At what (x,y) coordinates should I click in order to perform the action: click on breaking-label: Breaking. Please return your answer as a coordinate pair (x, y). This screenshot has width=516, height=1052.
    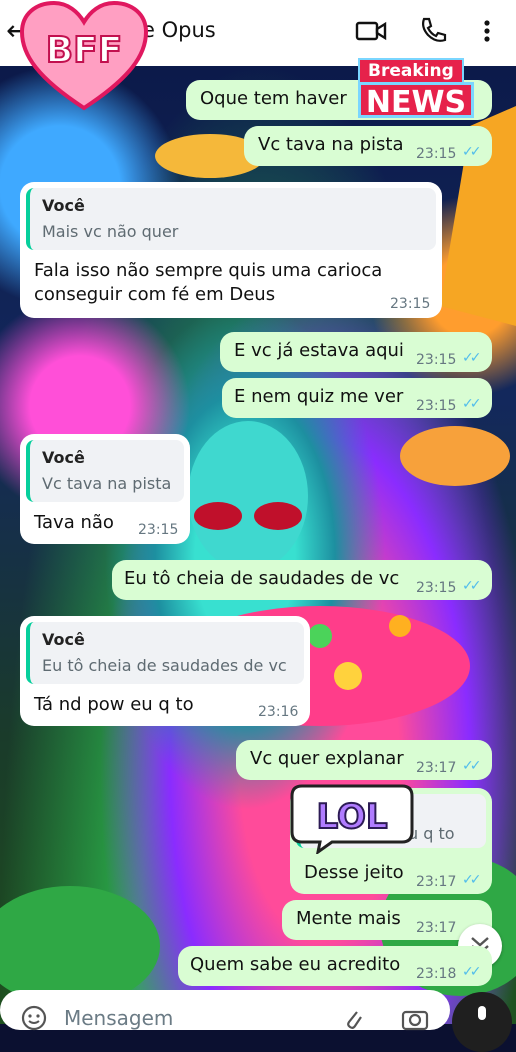
    Looking at the image, I should click on (411, 71).